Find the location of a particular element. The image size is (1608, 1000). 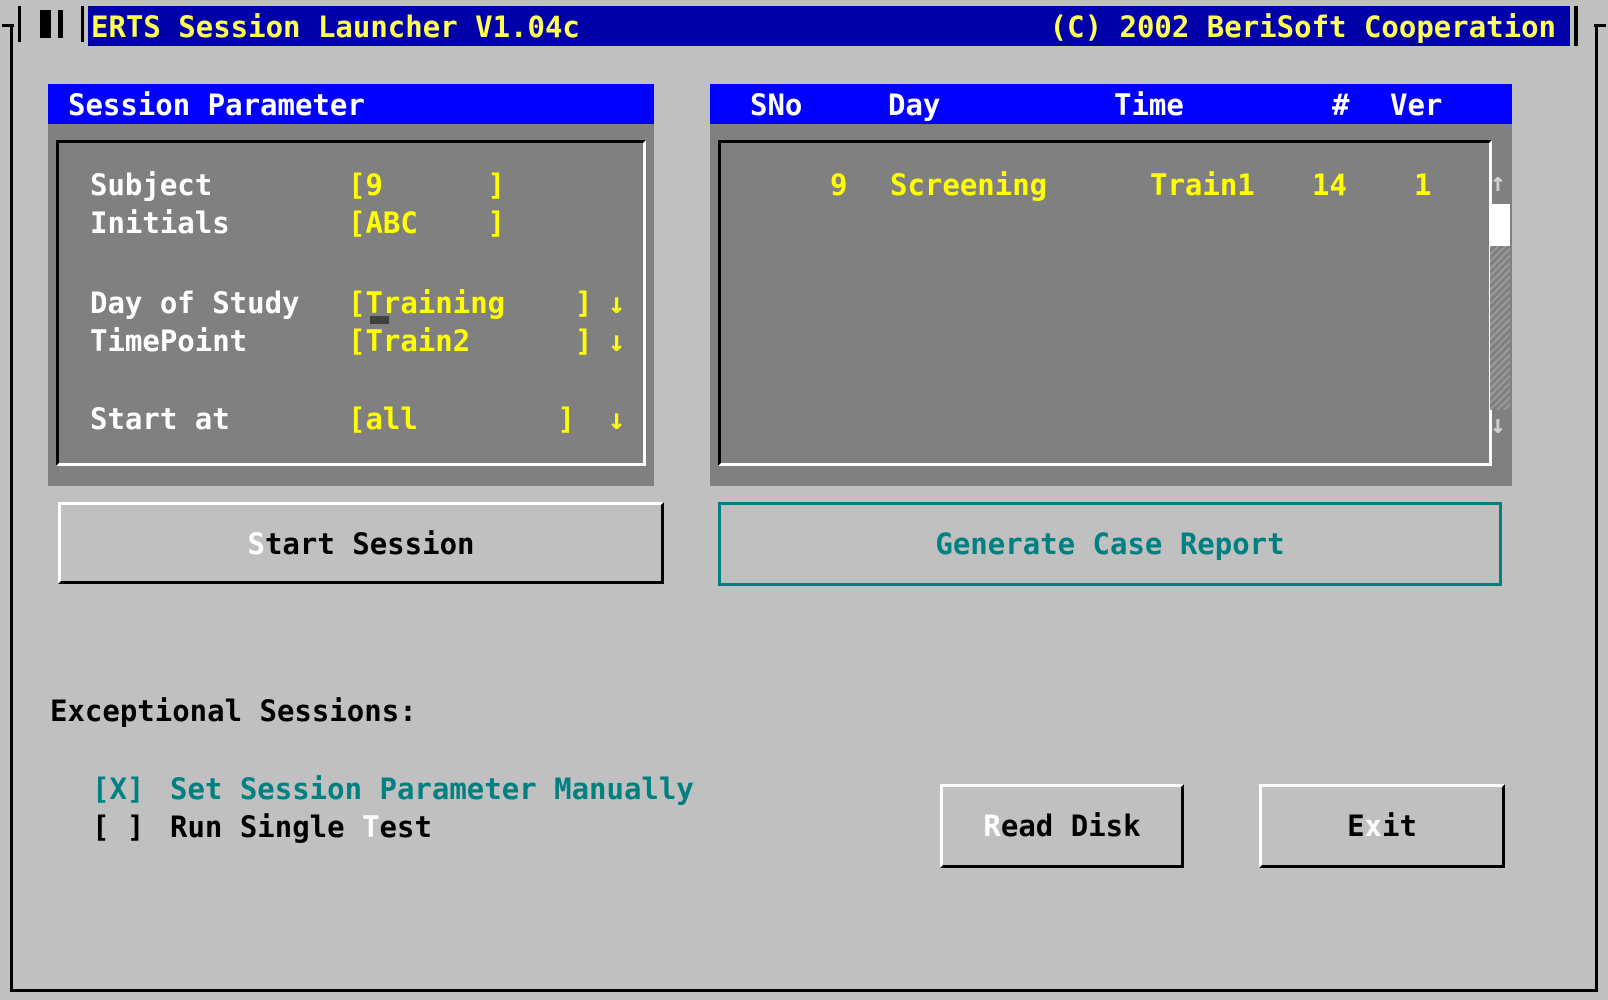

frame-corner-left is located at coordinates (8, 25).